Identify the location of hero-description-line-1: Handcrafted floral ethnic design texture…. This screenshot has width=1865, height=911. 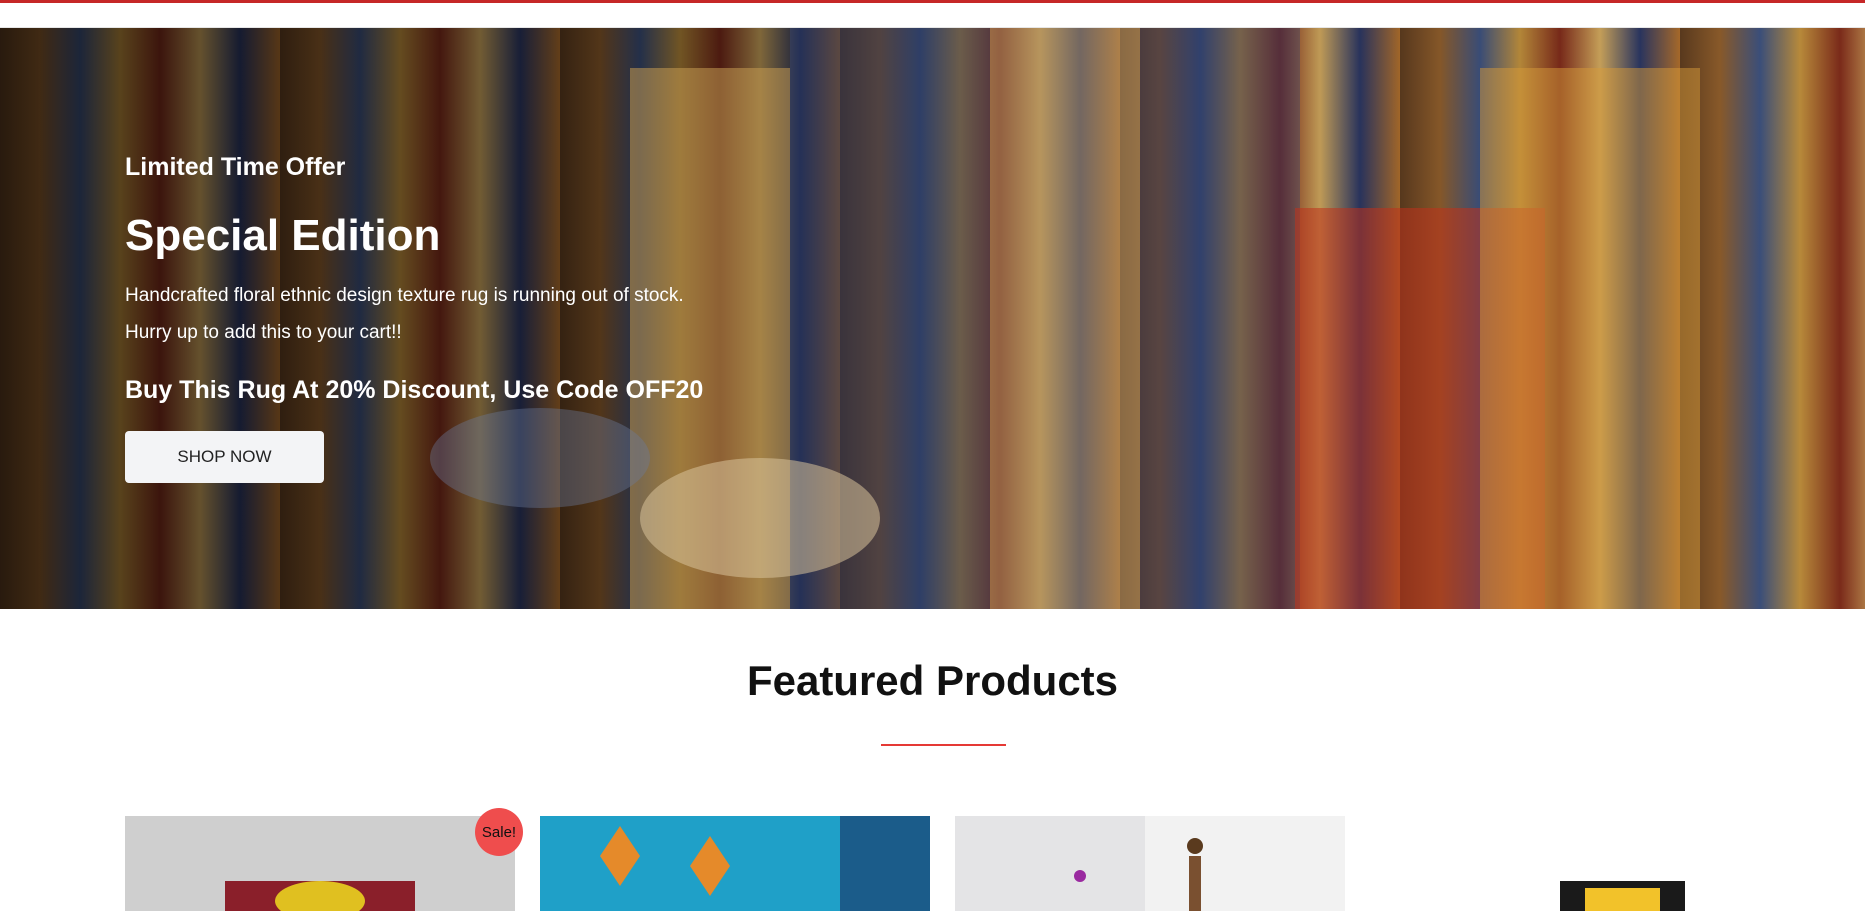
(404, 295).